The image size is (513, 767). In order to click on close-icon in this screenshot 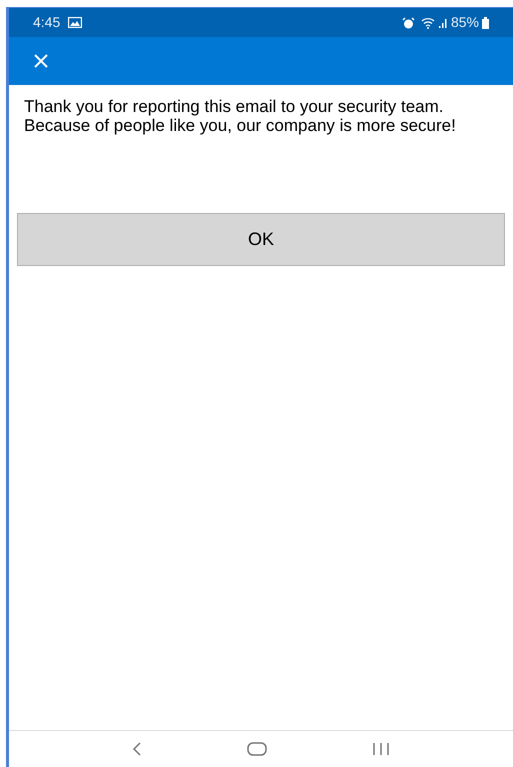, I will do `click(41, 61)`.